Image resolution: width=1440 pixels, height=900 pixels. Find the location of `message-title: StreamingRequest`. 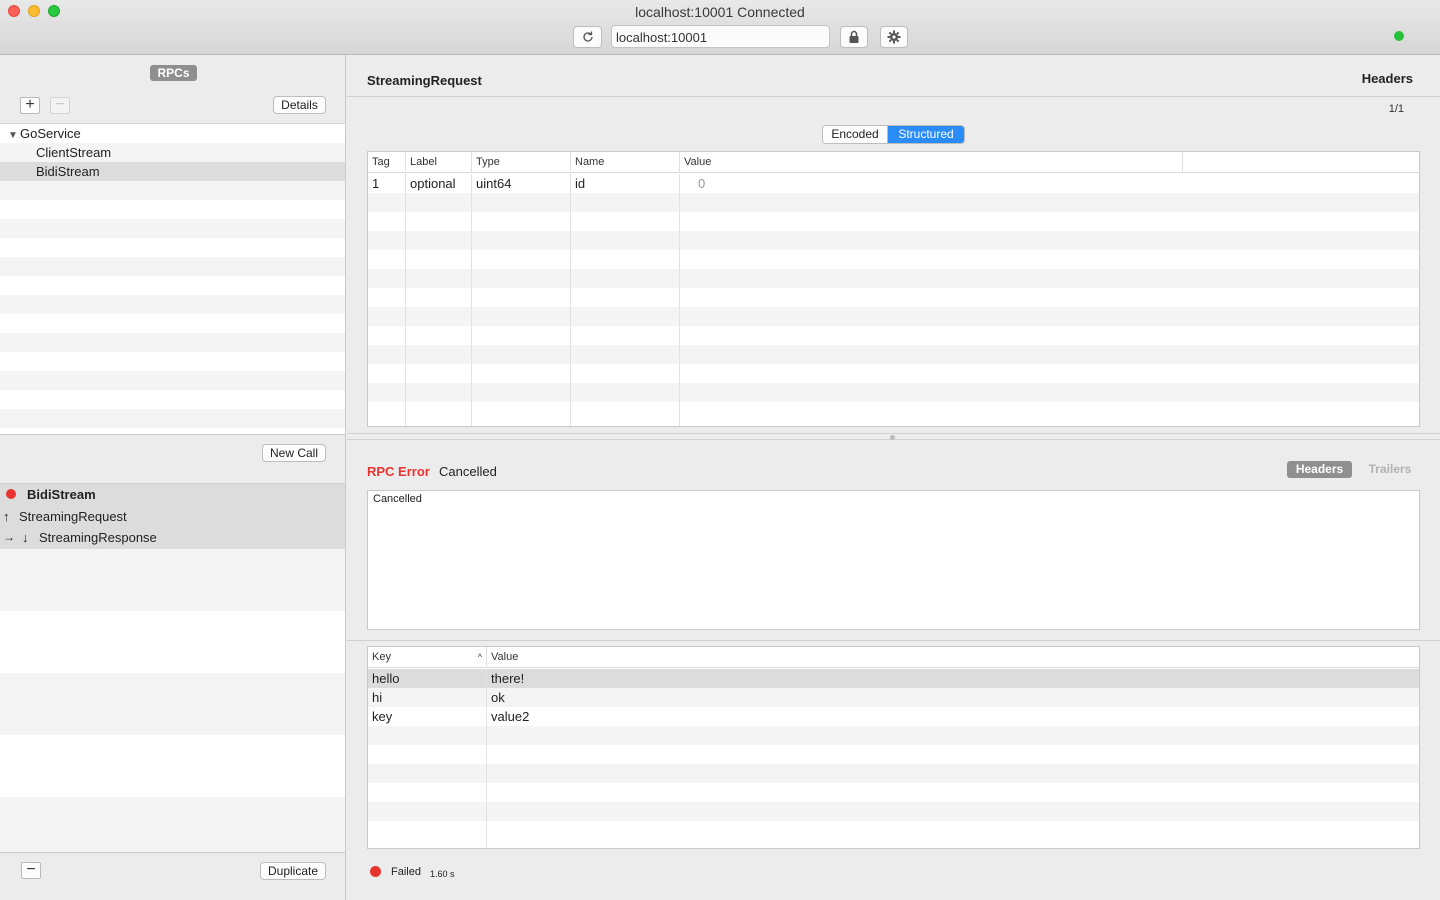

message-title: StreamingRequest is located at coordinates (424, 80).